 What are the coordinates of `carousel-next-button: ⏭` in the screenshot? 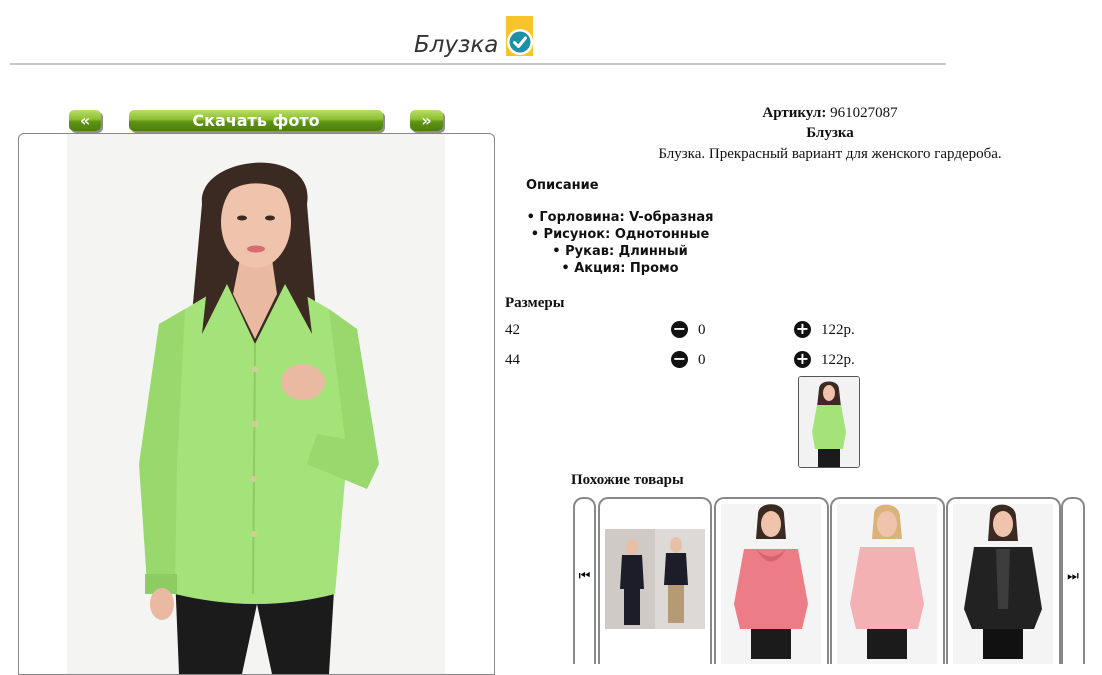 It's located at (1073, 580).